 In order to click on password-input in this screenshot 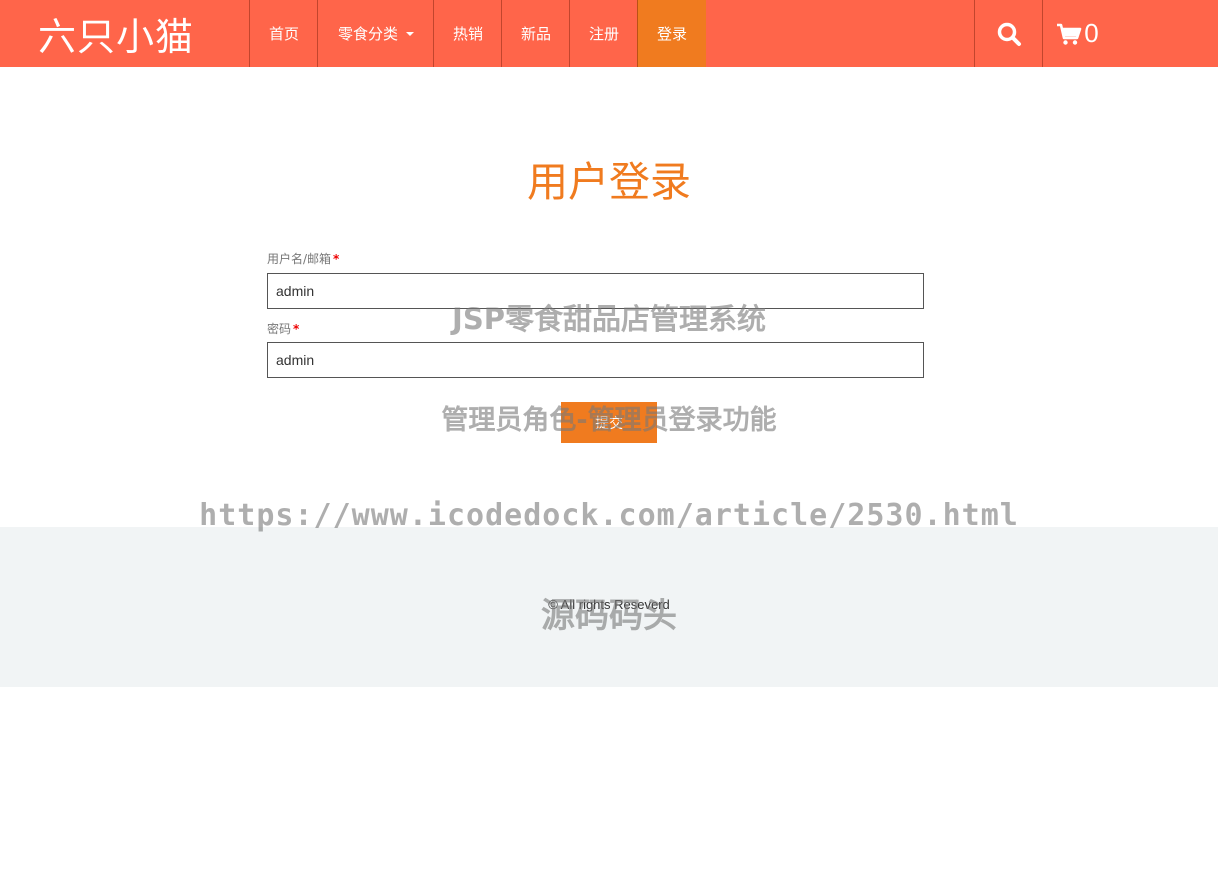, I will do `click(595, 360)`.